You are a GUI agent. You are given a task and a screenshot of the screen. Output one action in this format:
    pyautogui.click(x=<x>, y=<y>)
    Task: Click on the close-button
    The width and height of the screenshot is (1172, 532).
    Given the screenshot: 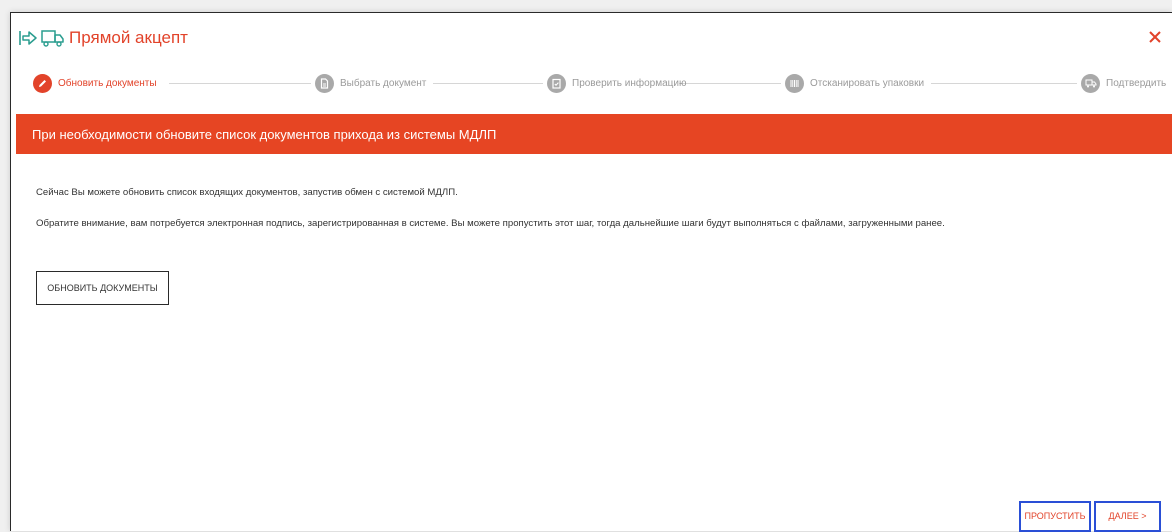 What is the action you would take?
    pyautogui.click(x=1155, y=37)
    